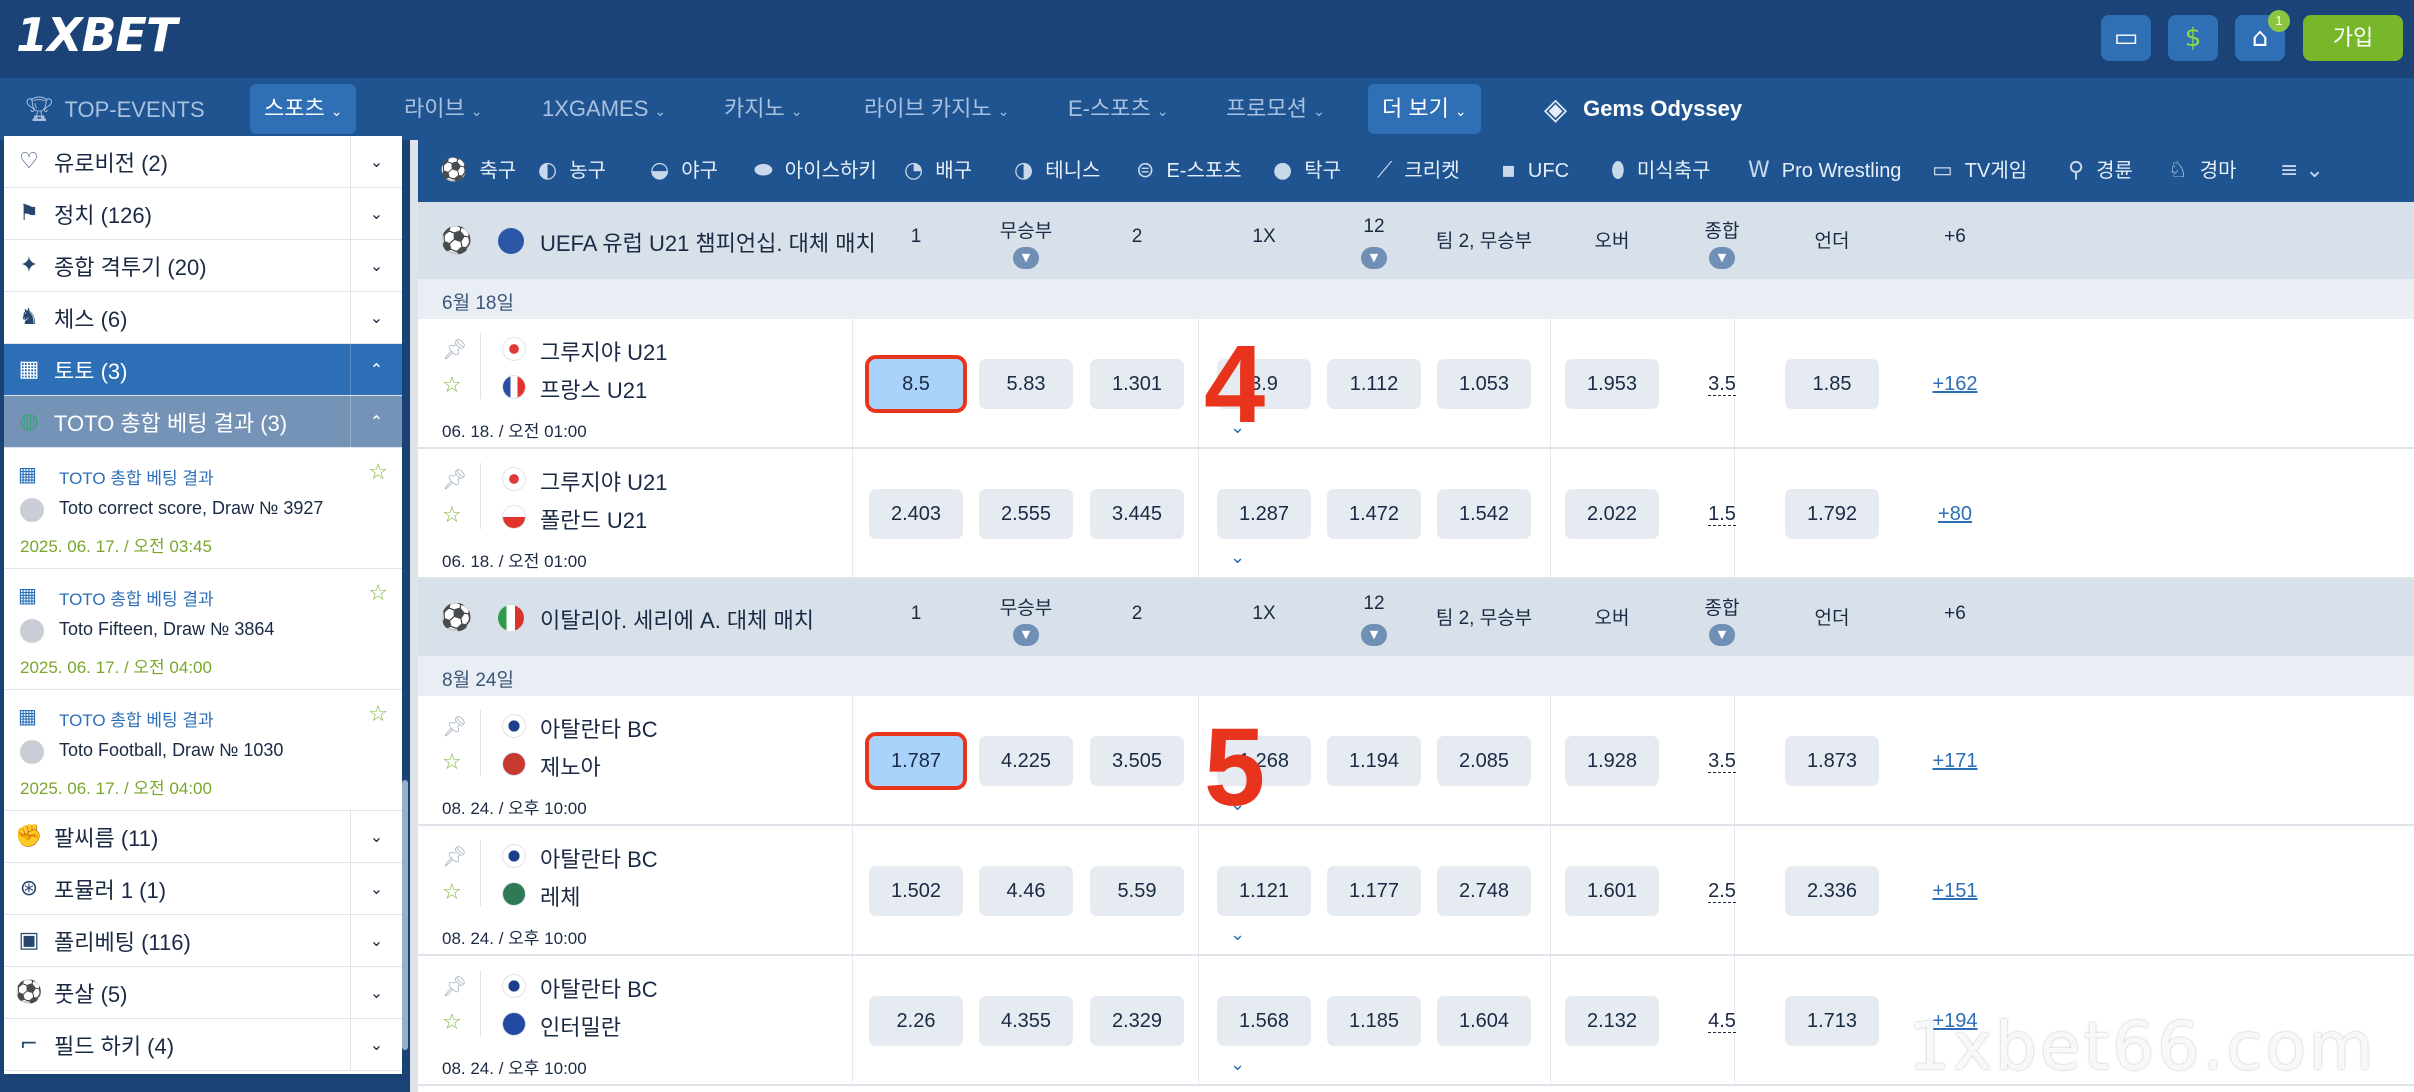  I want to click on team2-name: 레체, so click(560, 896).